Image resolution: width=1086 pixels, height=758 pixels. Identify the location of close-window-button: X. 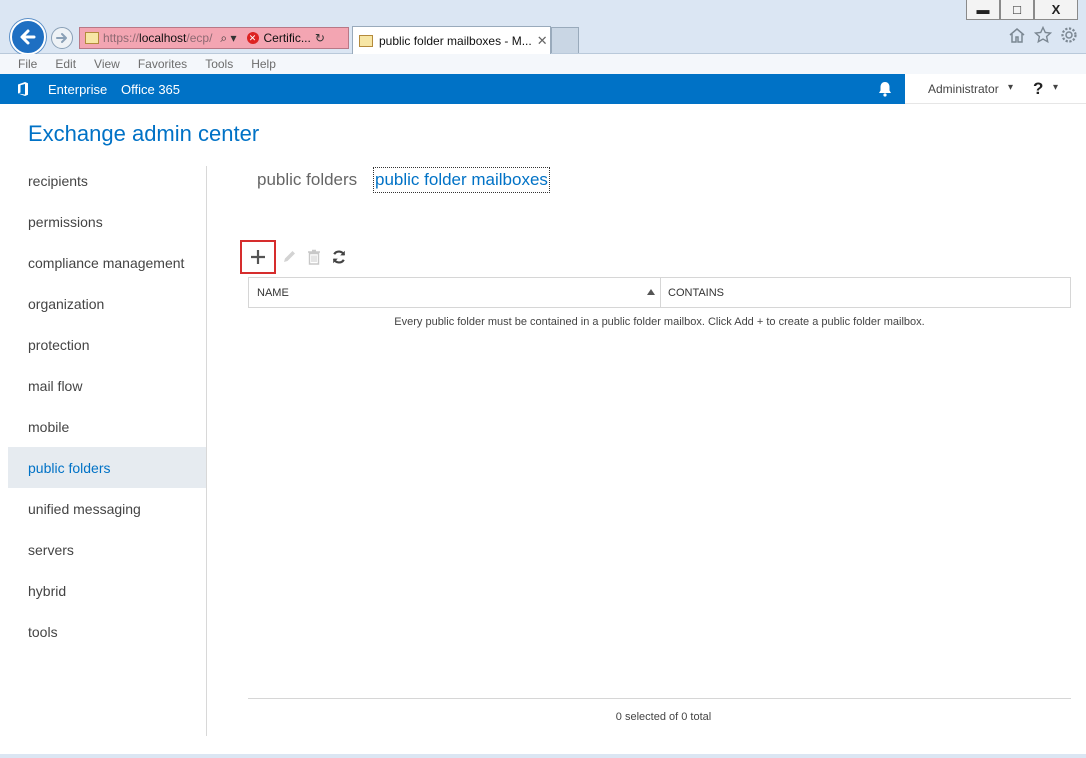
(1056, 10).